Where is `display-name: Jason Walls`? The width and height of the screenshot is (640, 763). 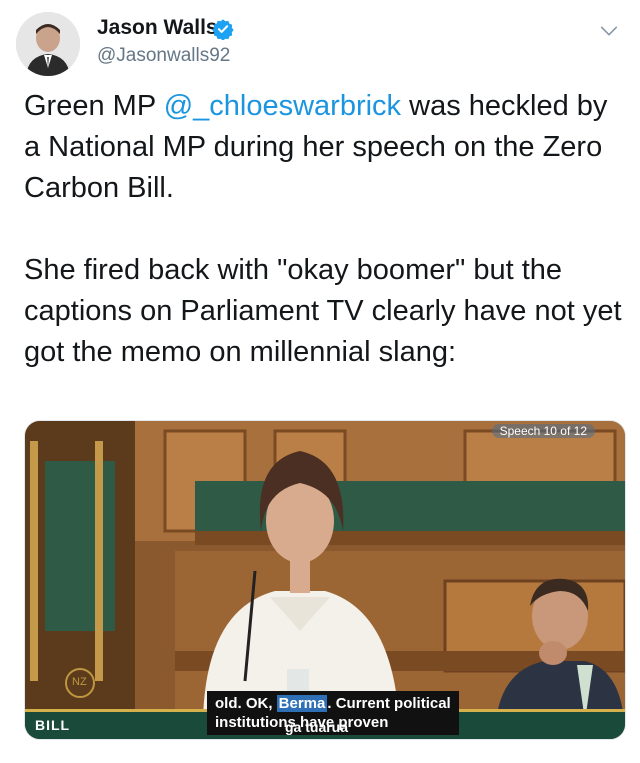
display-name: Jason Walls is located at coordinates (157, 28).